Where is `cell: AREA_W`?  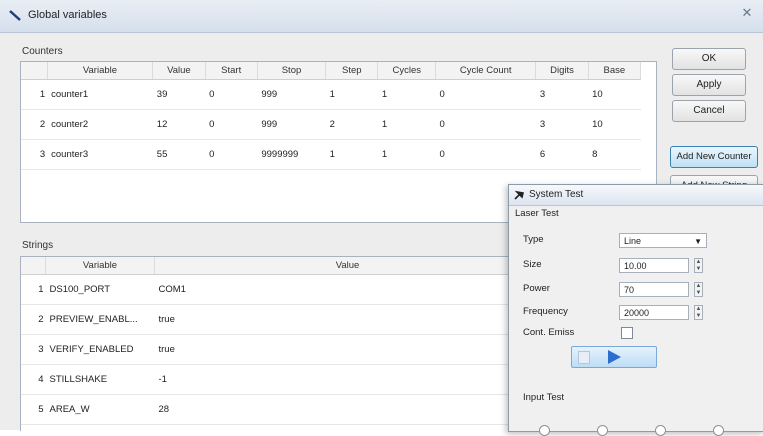
cell: AREA_W is located at coordinates (100, 409).